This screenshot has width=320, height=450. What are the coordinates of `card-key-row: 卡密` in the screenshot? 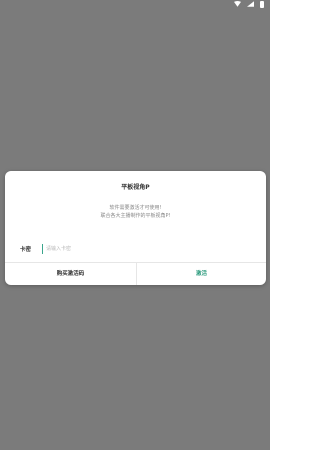 It's located at (133, 249).